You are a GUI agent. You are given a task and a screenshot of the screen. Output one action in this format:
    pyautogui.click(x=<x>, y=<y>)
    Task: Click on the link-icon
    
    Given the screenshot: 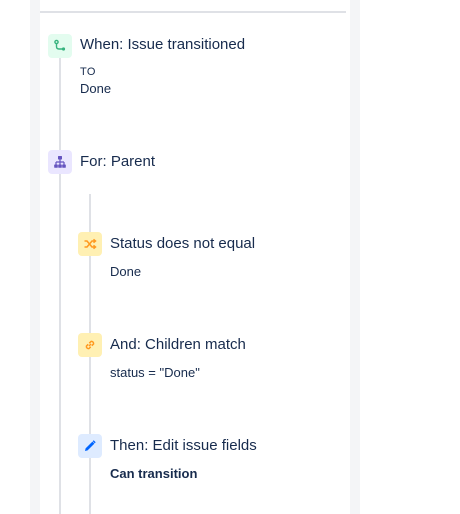 What is the action you would take?
    pyautogui.click(x=90, y=345)
    